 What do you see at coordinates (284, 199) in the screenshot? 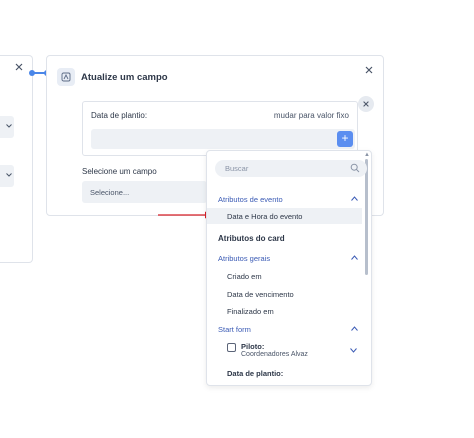
I see `section-event-attributes: Atributos de evento` at bounding box center [284, 199].